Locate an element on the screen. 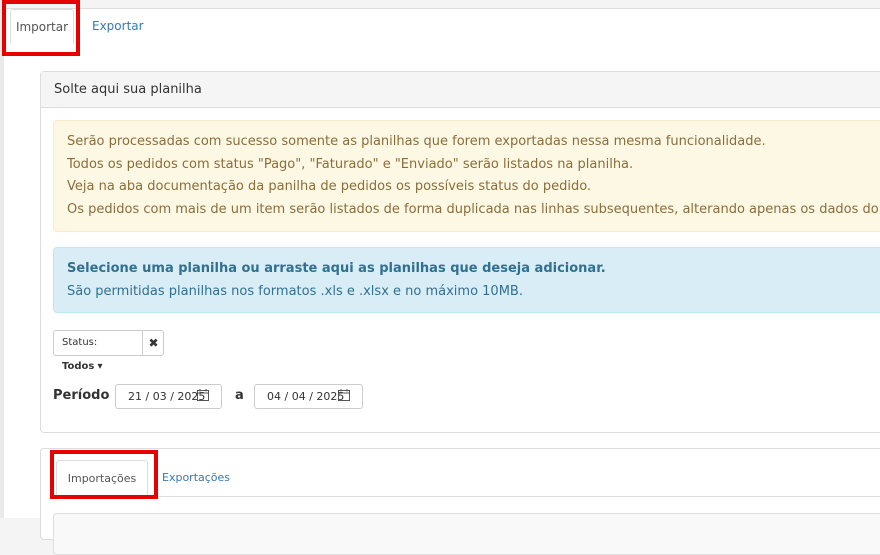 The width and height of the screenshot is (880, 555). status-filter-group: Status: Todos ▾ ✖ is located at coordinates (108, 351).